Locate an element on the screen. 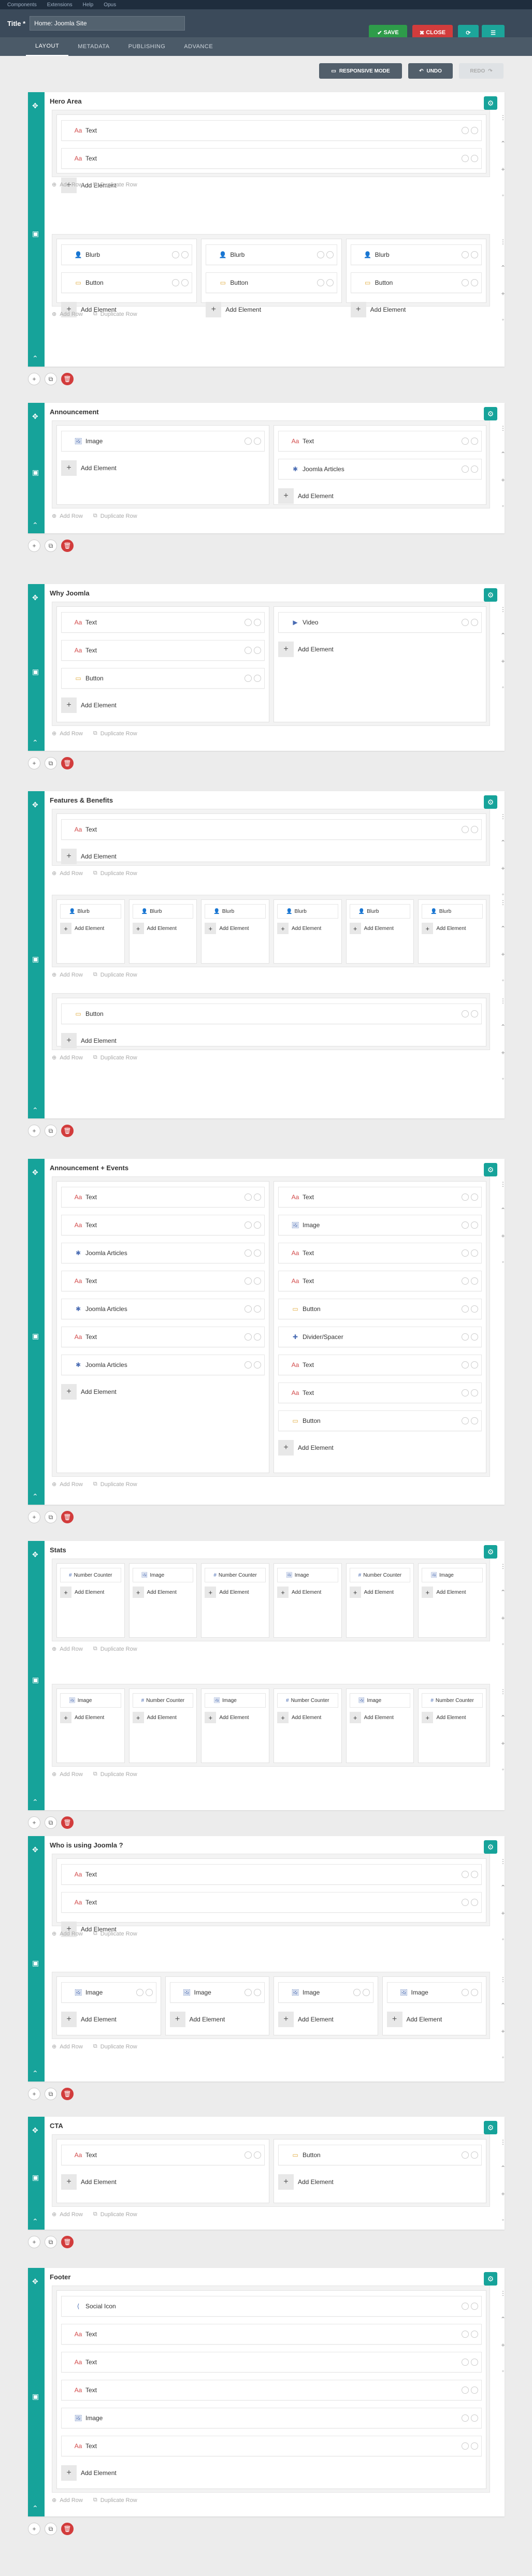  element-social-icon: ⟨ Social Icon is located at coordinates (271, 2307).